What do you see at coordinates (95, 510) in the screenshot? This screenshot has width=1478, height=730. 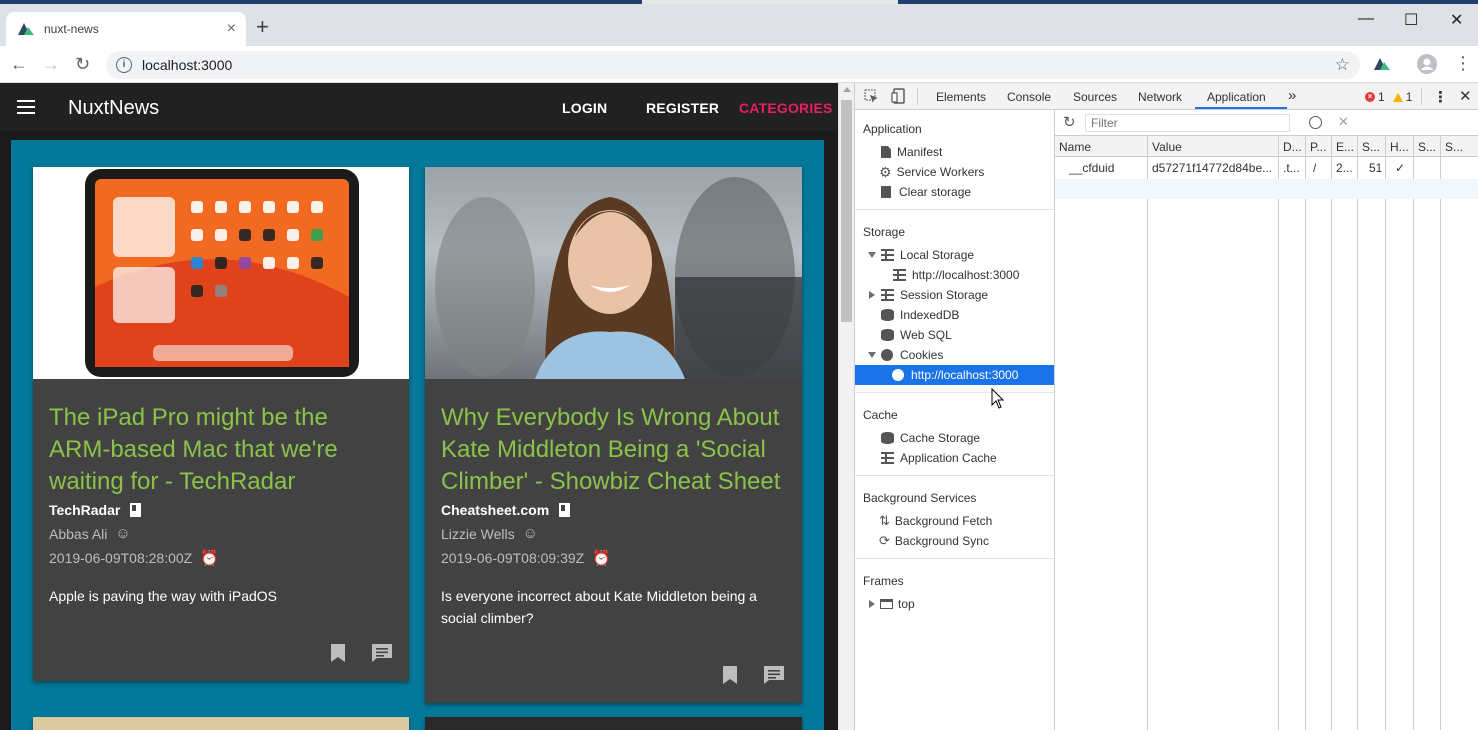 I see `article-source: TechRadar` at bounding box center [95, 510].